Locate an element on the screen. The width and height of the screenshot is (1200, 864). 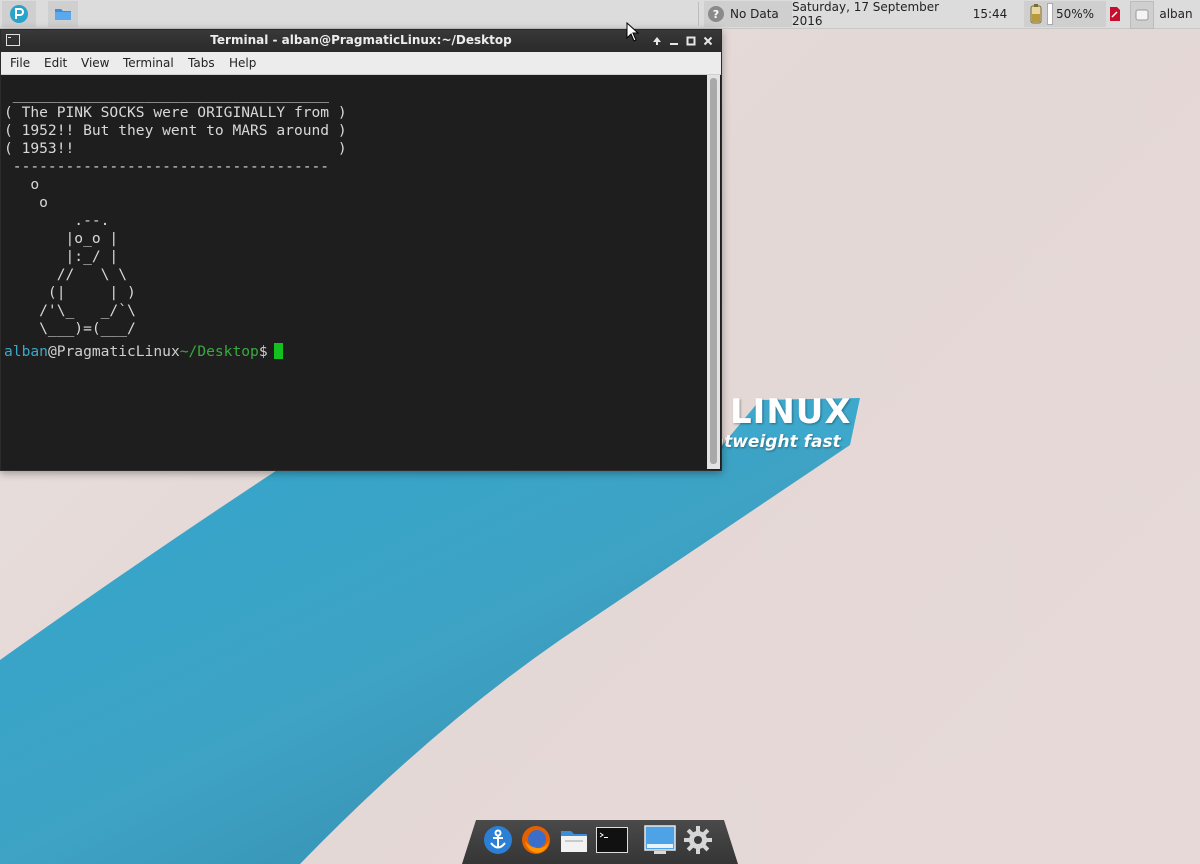
minimize-icon is located at coordinates (674, 44).